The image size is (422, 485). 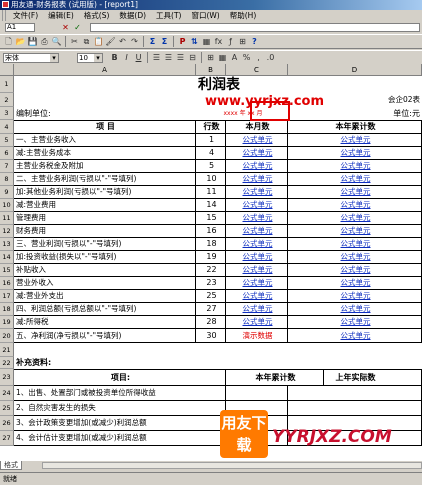 I want to click on cut-icon: ✂, so click(x=74, y=41).